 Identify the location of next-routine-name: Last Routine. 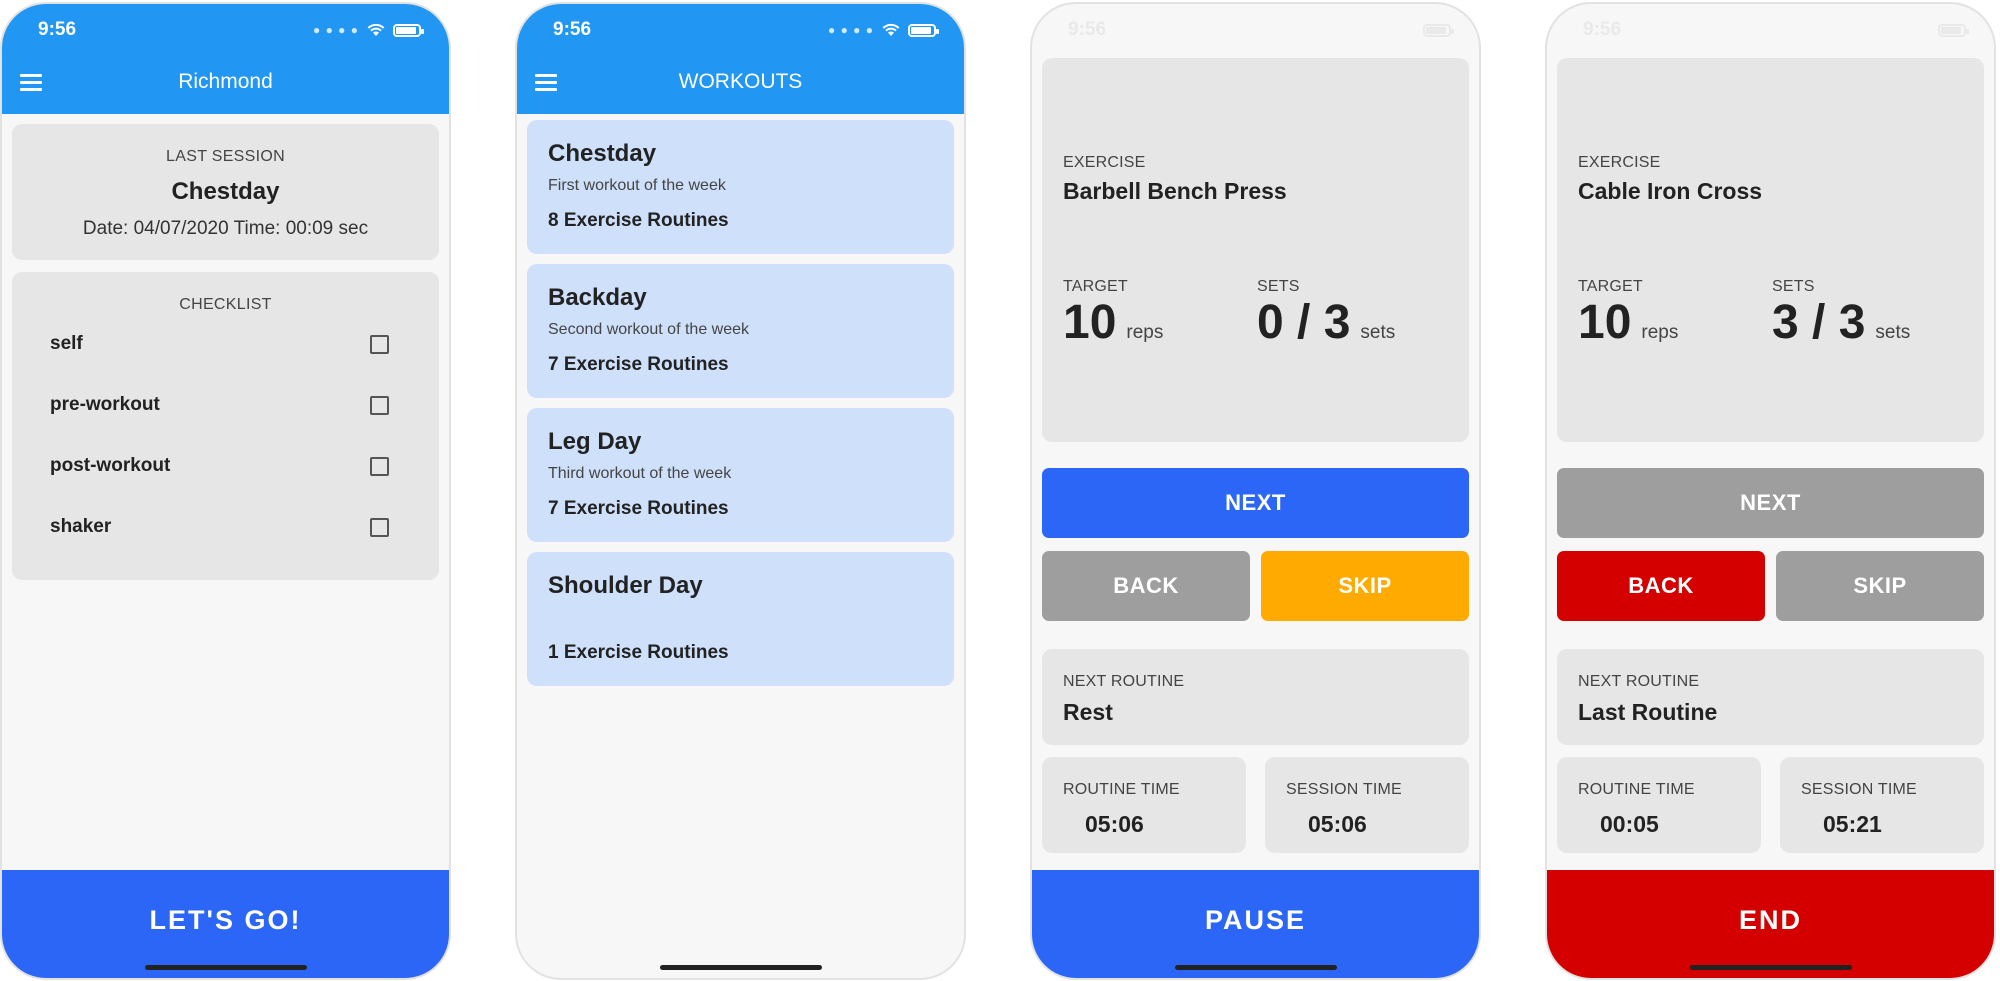
(1648, 712).